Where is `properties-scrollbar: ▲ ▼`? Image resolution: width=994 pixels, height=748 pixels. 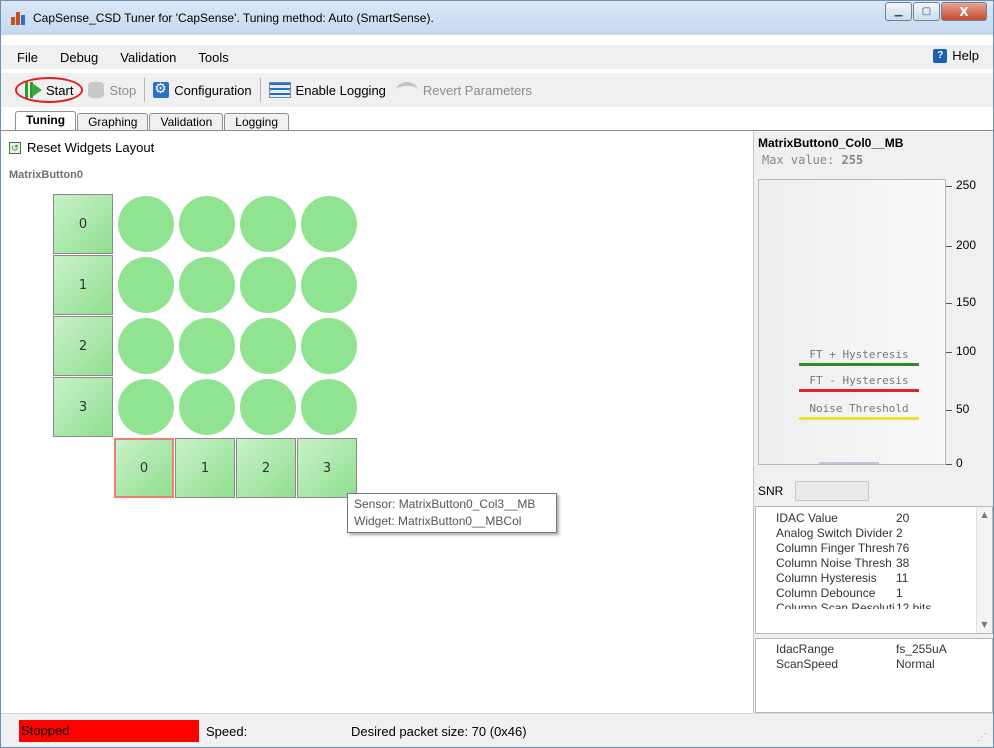 properties-scrollbar: ▲ ▼ is located at coordinates (984, 570).